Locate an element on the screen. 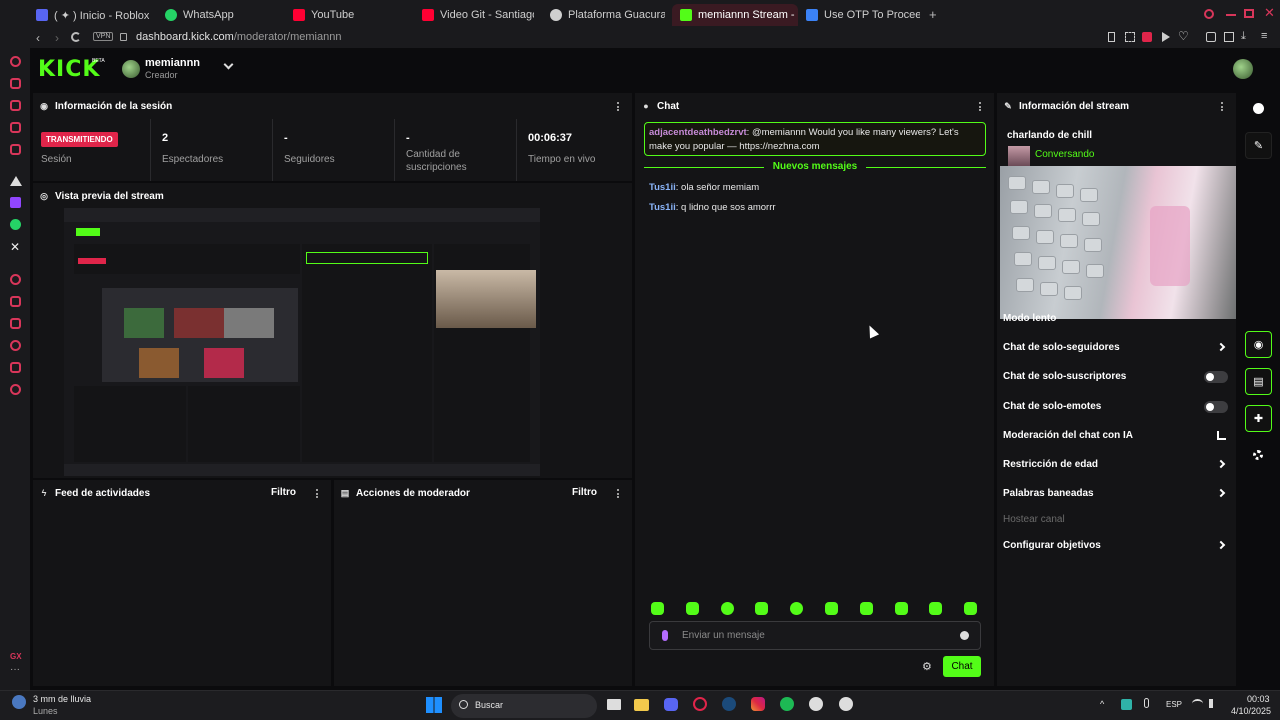 Image resolution: width=1280 pixels, height=720 pixels. chat-settings-icon: ⚙ is located at coordinates (927, 666).